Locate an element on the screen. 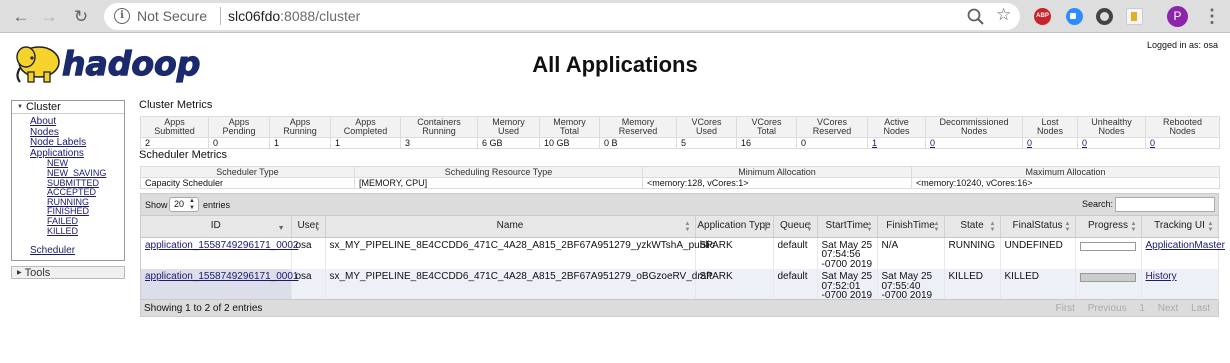  nav-link-scheduler: Scheduler is located at coordinates (52, 250).